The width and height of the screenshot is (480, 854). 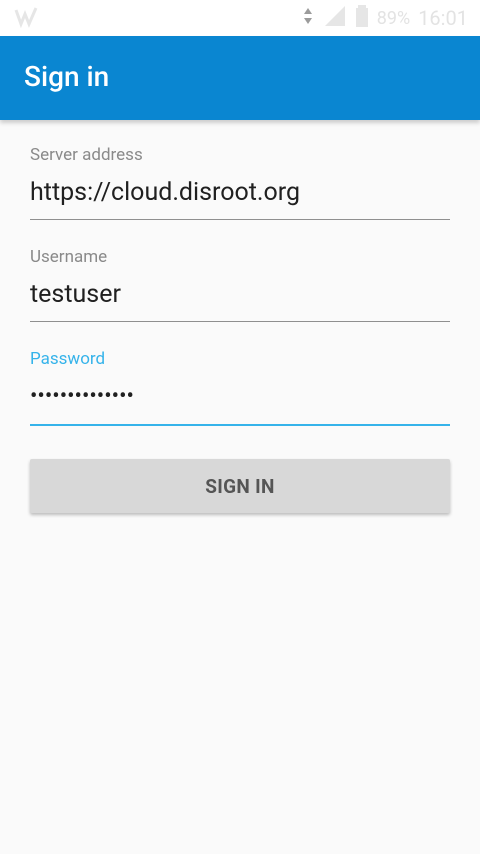 What do you see at coordinates (68, 359) in the screenshot?
I see `password-label: Password` at bounding box center [68, 359].